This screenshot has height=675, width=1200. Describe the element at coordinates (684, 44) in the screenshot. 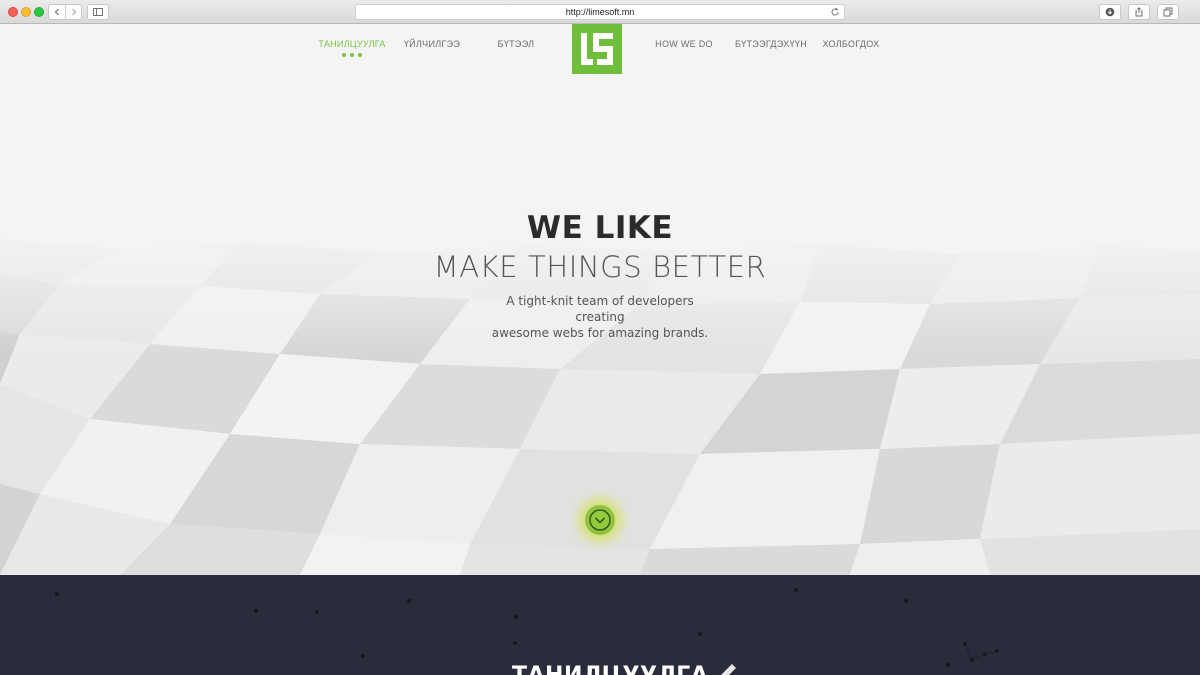

I see `nav-item-how-we-do: HOW WE DO` at that location.